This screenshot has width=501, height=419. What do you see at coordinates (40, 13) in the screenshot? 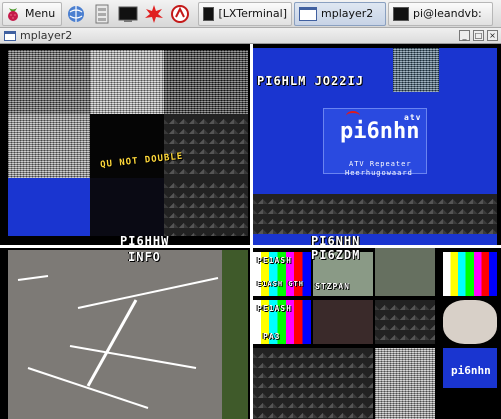
I see `menu-label: Menu` at bounding box center [40, 13].